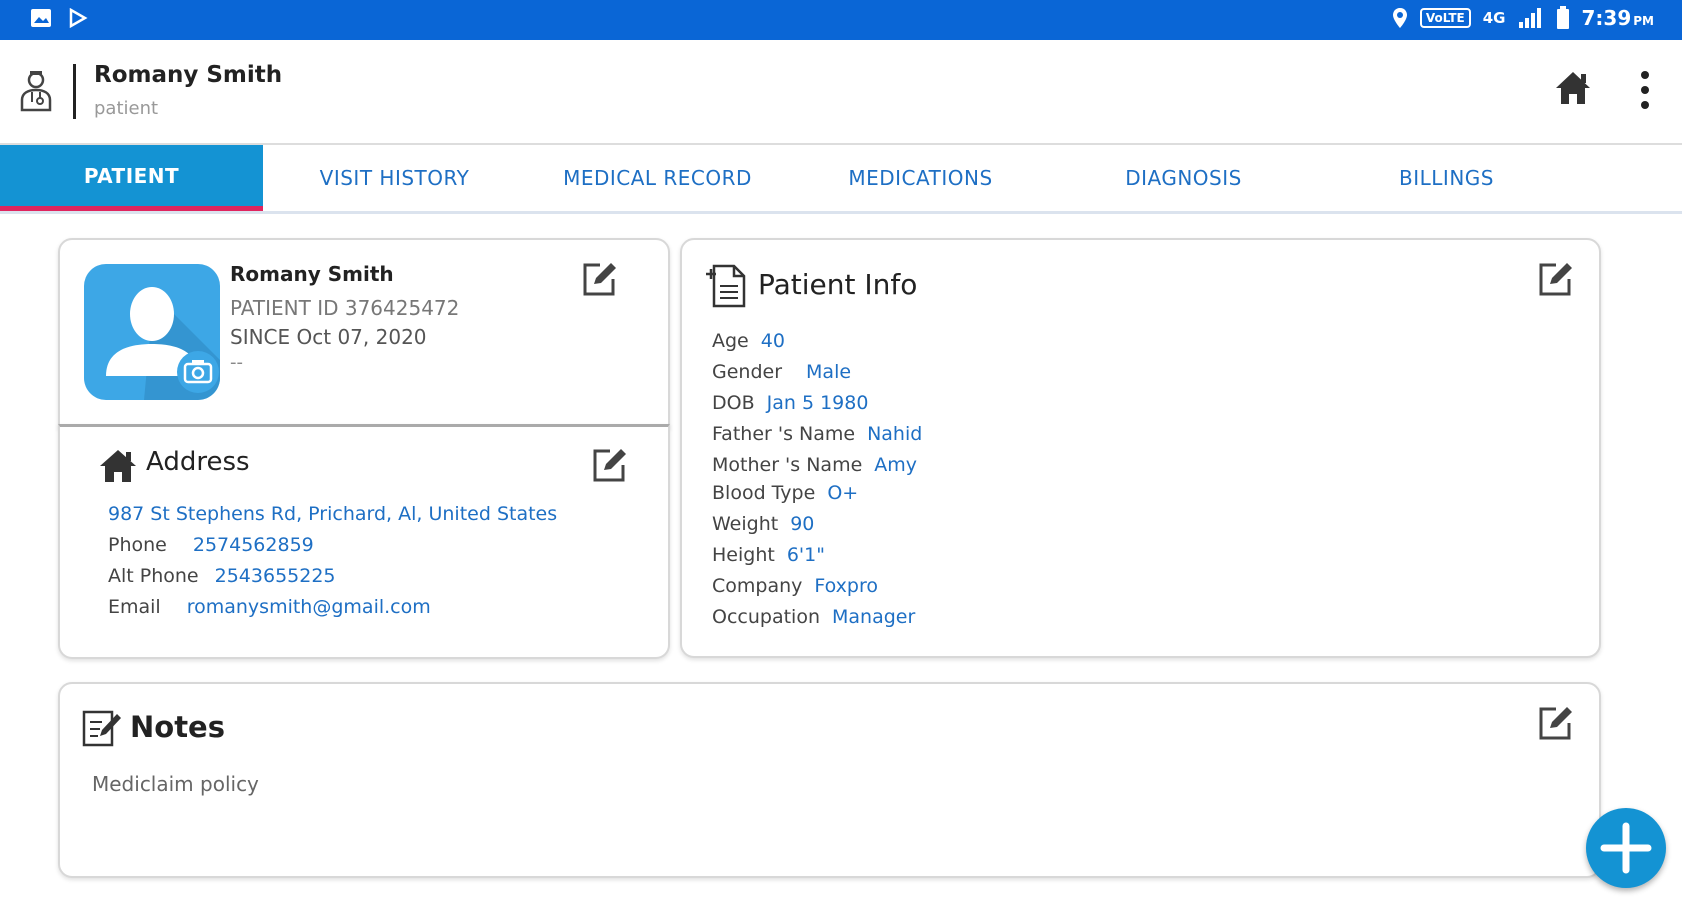  I want to click on tab-visit-history: VISIT HISTORY, so click(394, 178).